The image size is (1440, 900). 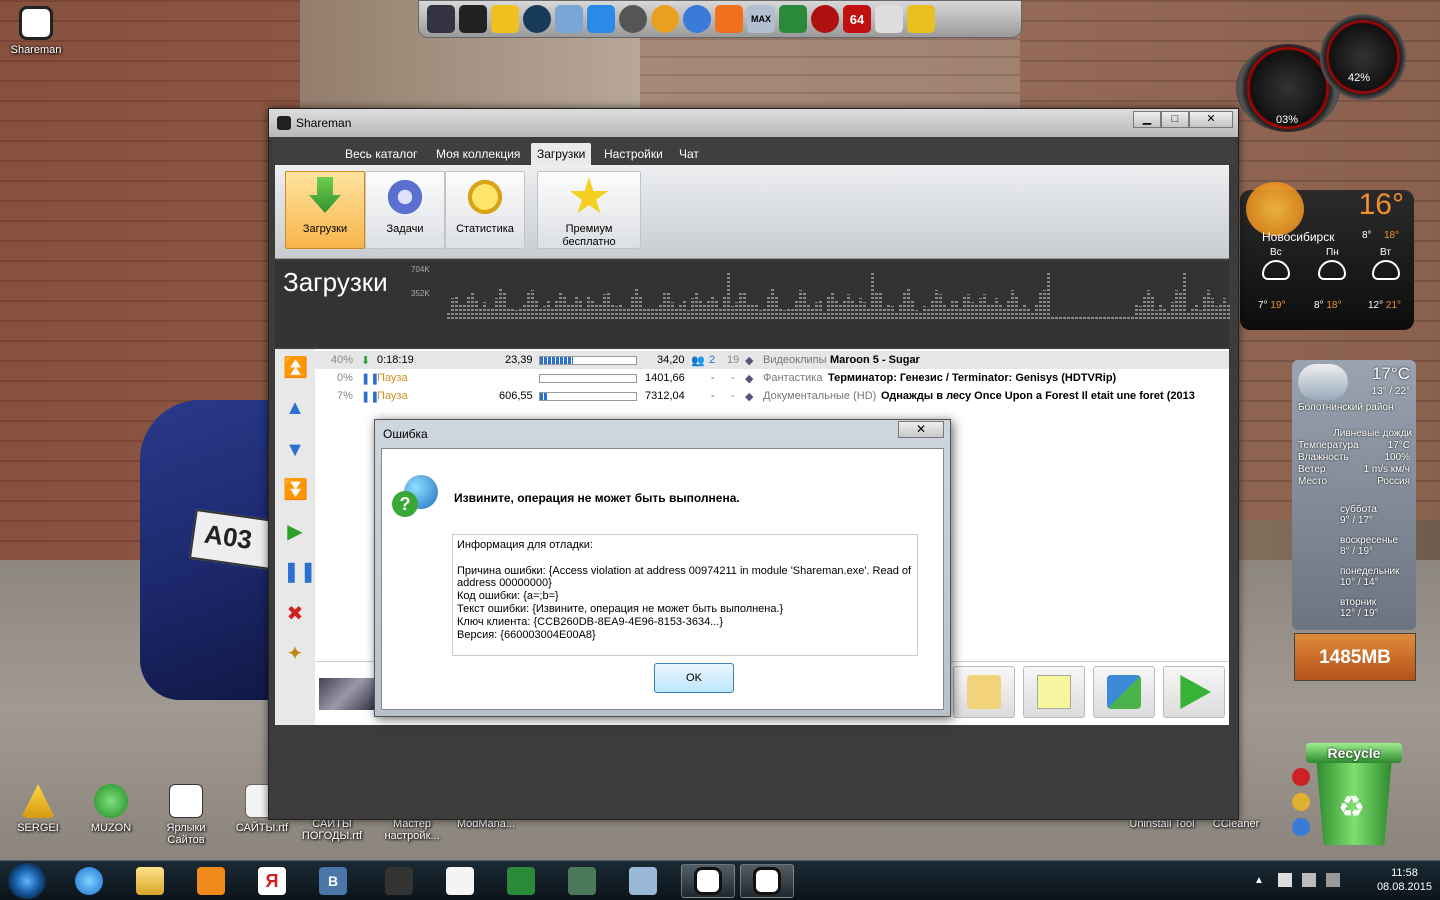 What do you see at coordinates (643, 881) in the screenshot?
I see `taskbar-archive` at bounding box center [643, 881].